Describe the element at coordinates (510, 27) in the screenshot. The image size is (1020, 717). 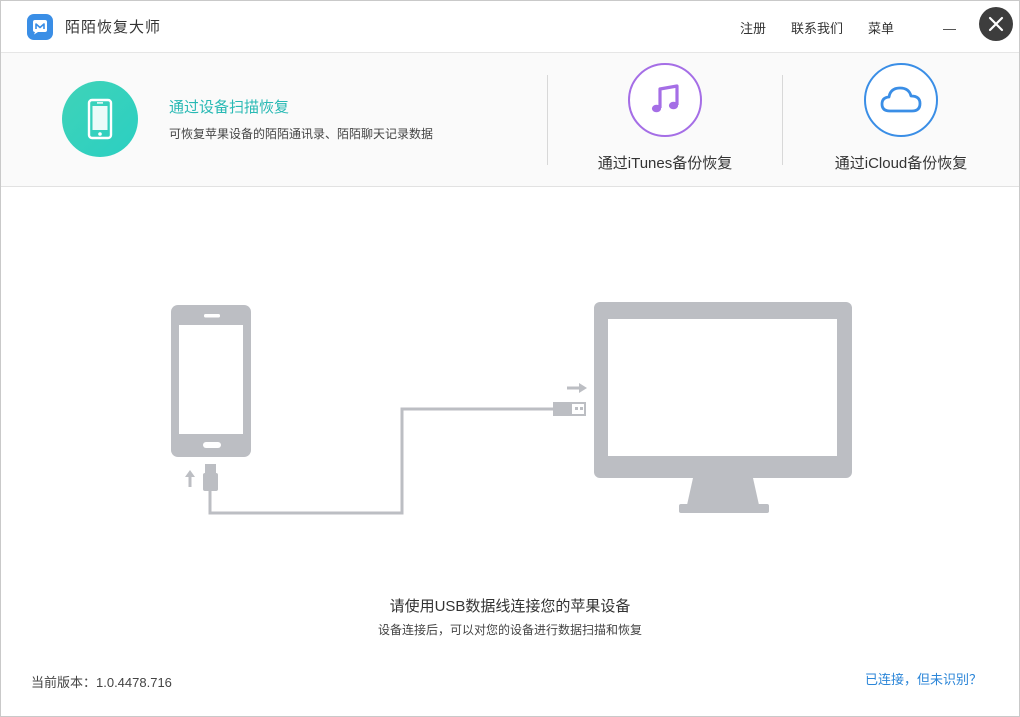
I see `title-bar: 陌陌恢复大师 注册 联系我们 菜单` at that location.